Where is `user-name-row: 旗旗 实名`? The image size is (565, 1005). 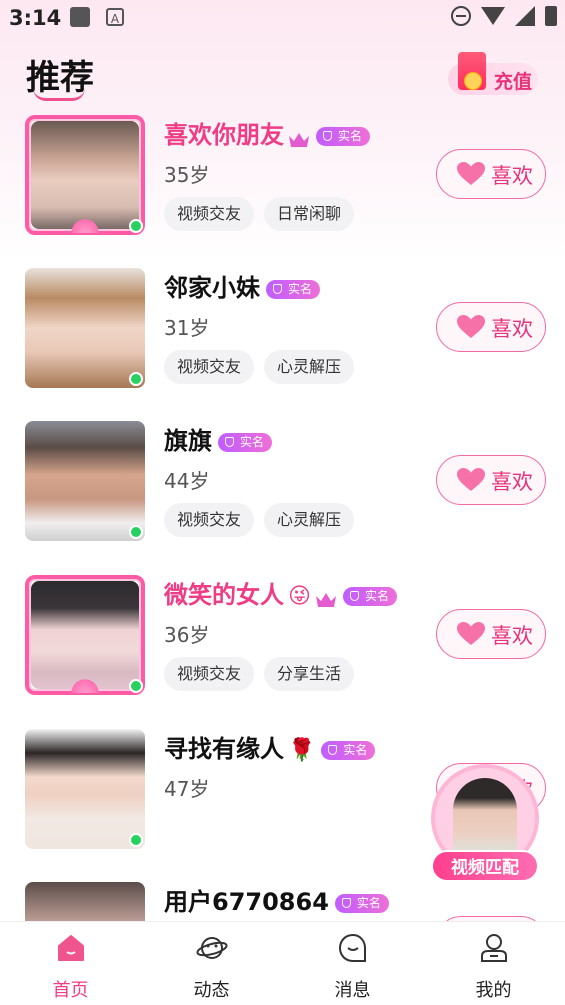 user-name-row: 旗旗 实名 is located at coordinates (218, 438).